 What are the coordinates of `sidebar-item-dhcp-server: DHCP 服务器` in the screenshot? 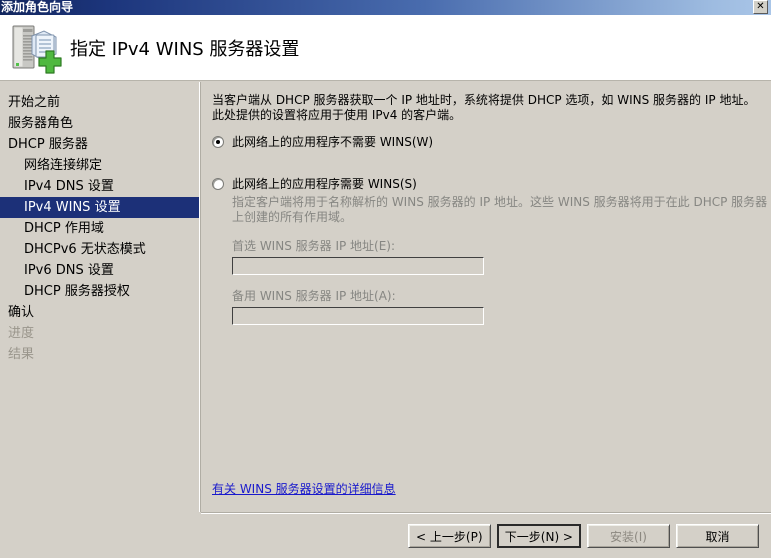 It's located at (99, 144).